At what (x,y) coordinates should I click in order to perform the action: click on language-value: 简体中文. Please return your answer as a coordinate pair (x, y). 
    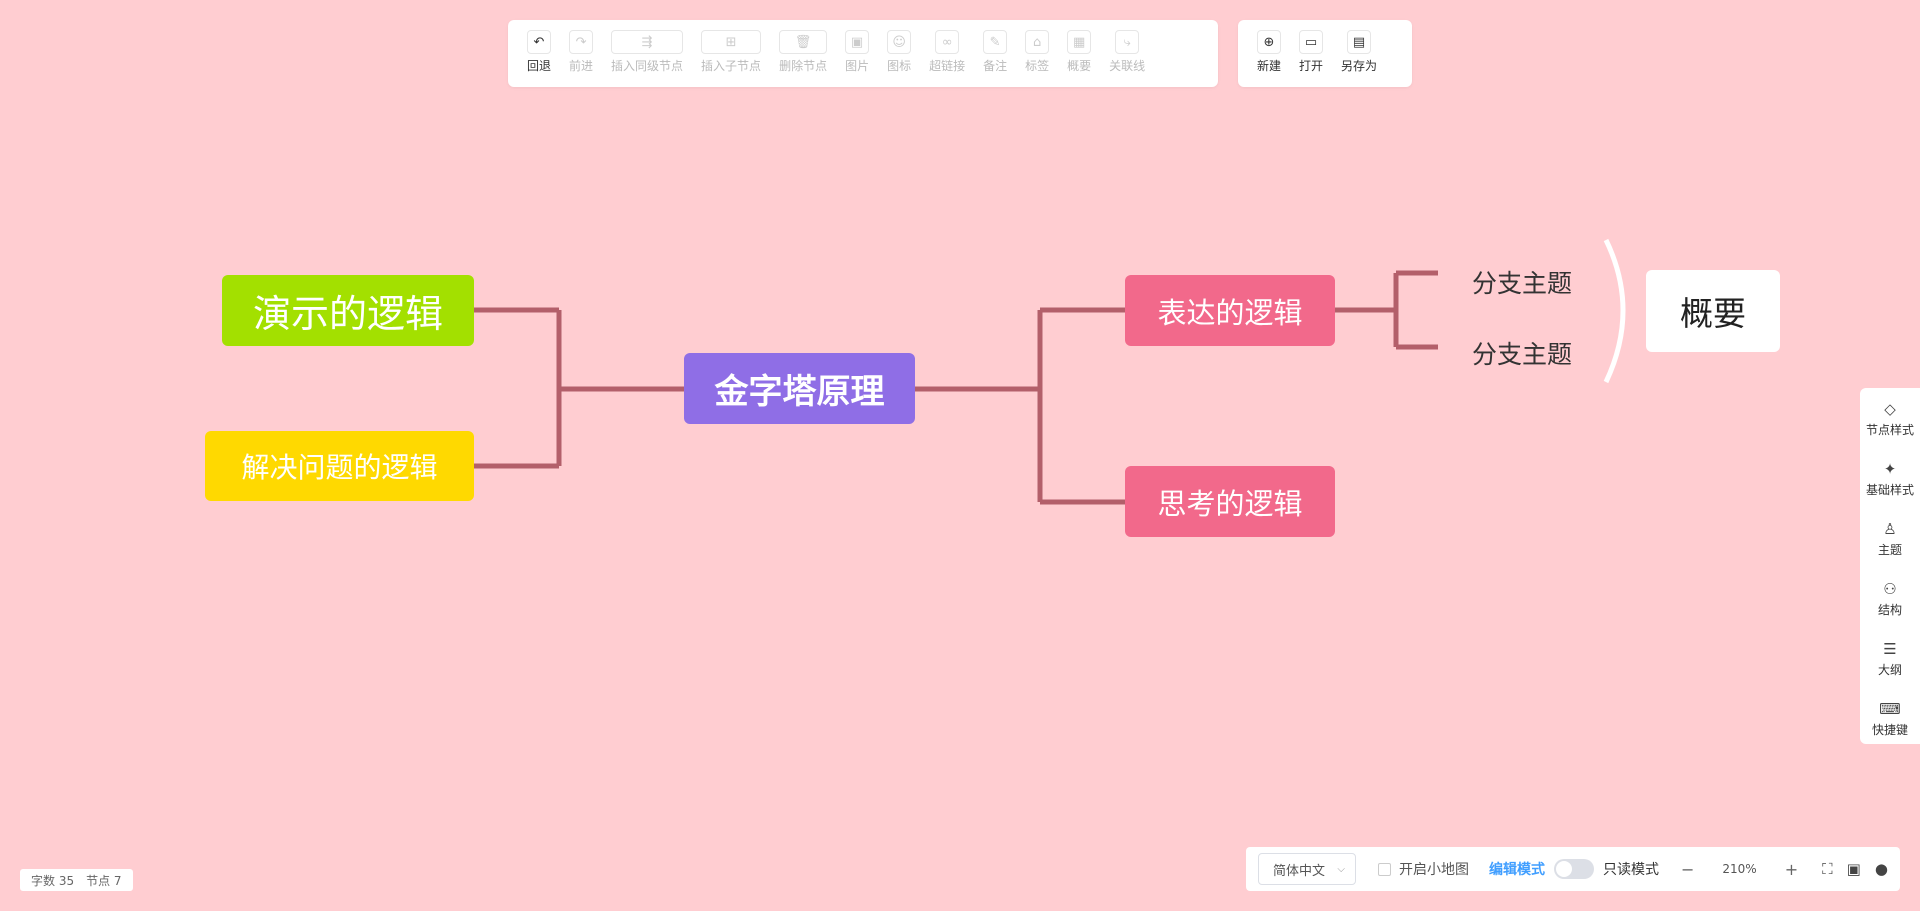
    Looking at the image, I should click on (1299, 871).